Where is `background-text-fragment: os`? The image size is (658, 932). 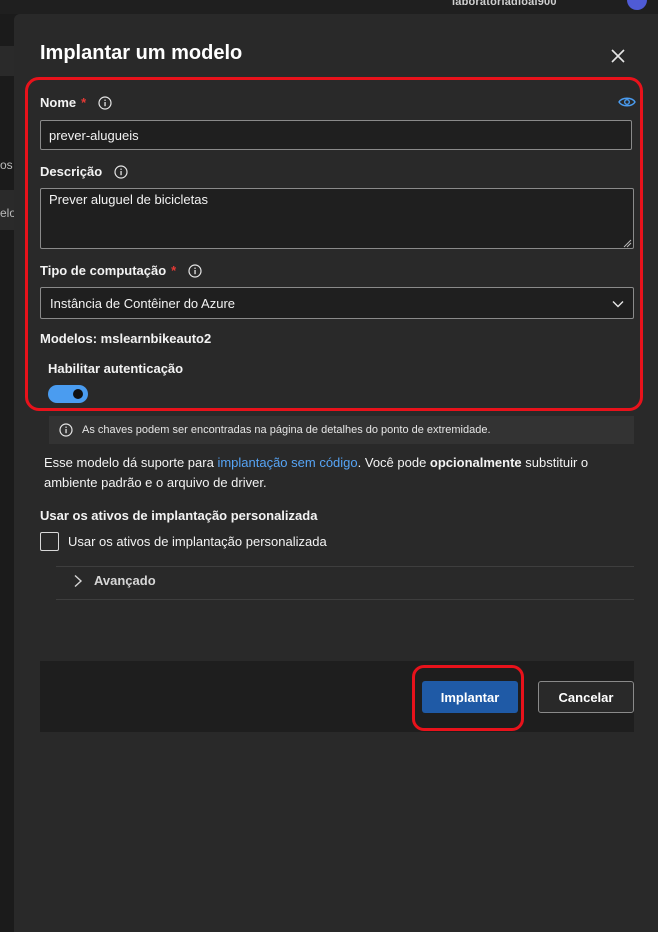
background-text-fragment: os is located at coordinates (6, 165).